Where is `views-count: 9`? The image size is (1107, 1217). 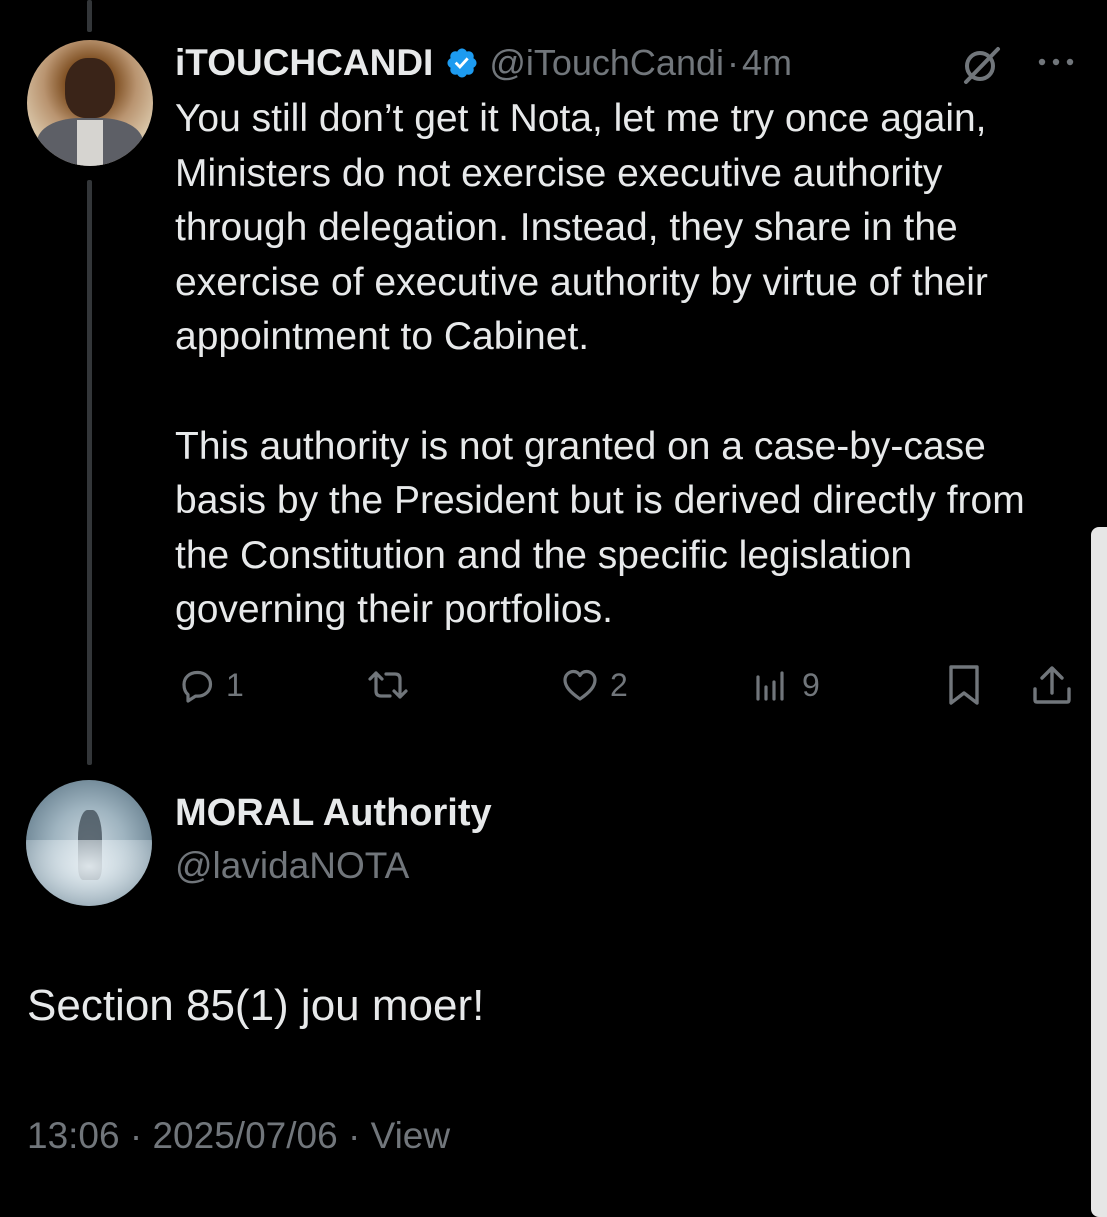 views-count: 9 is located at coordinates (811, 684).